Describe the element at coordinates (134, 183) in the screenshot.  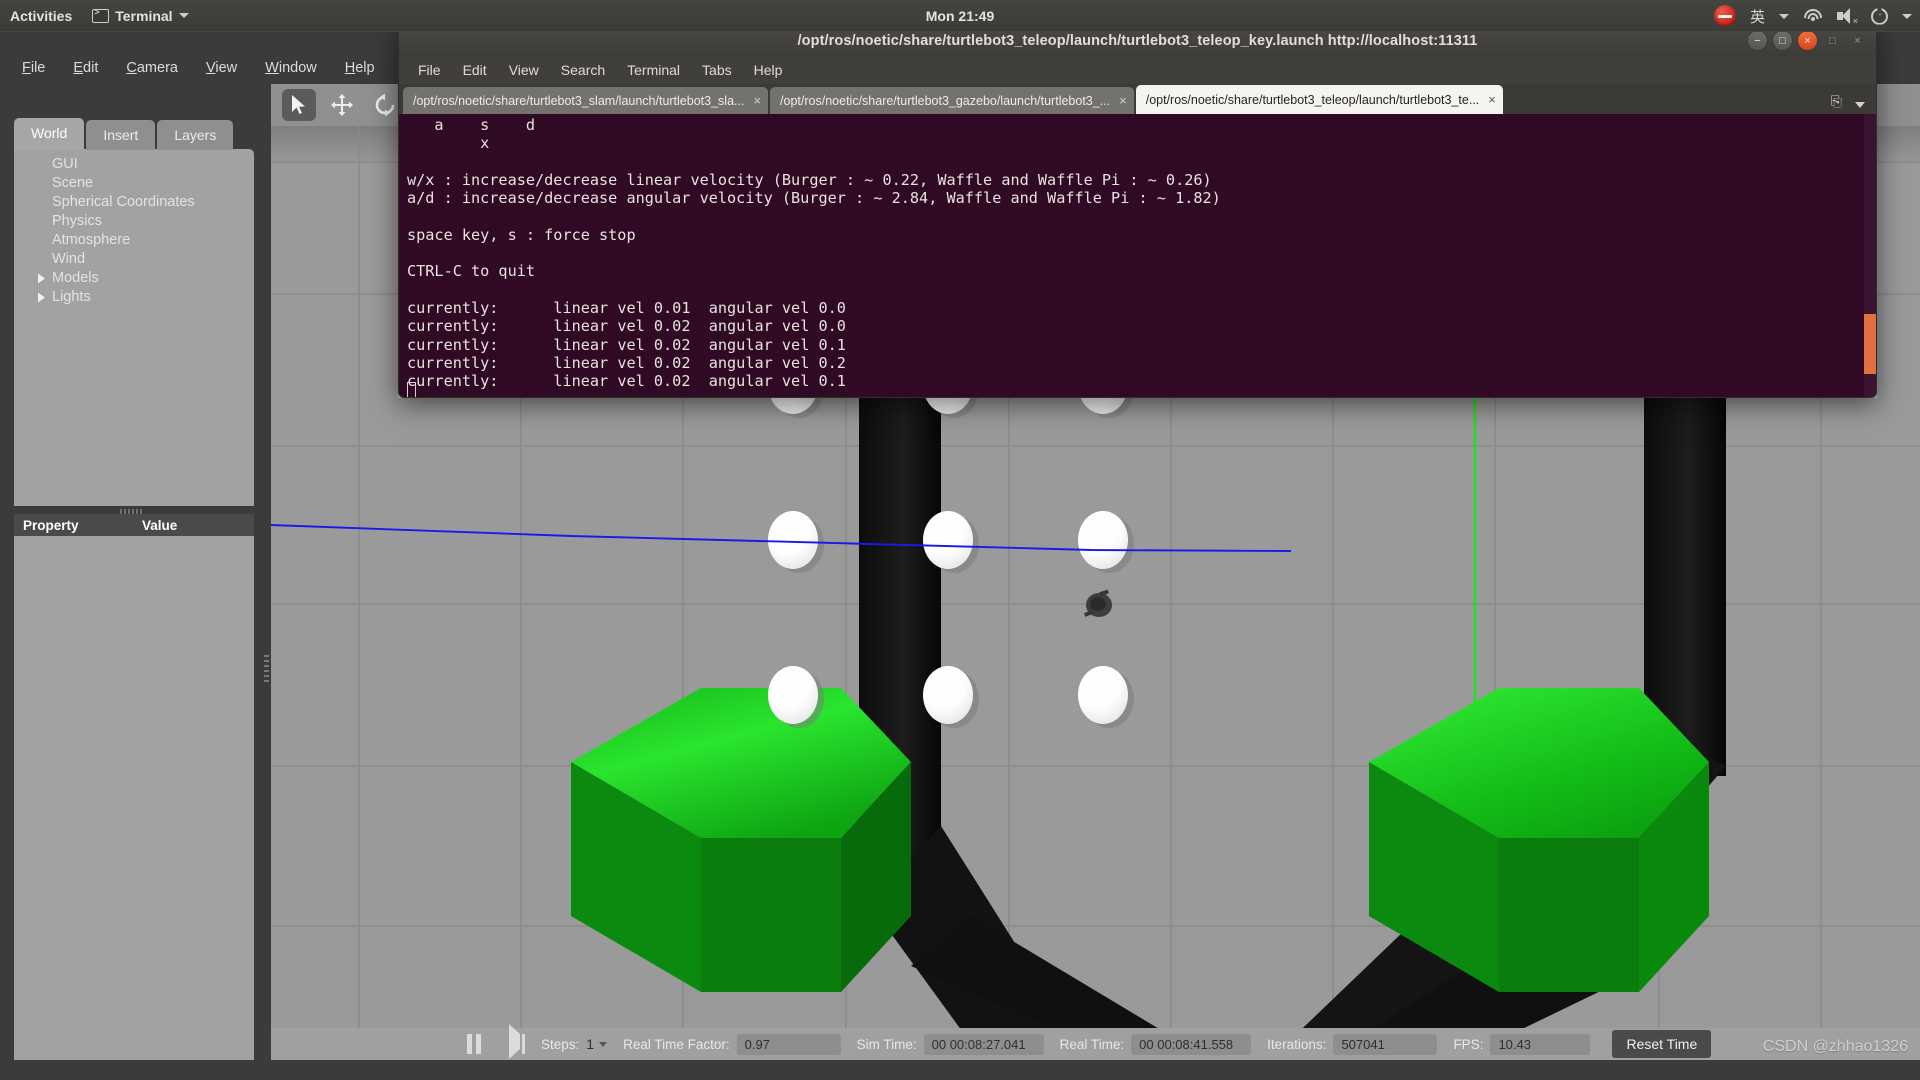
I see `tree-item-scene: Scene` at that location.